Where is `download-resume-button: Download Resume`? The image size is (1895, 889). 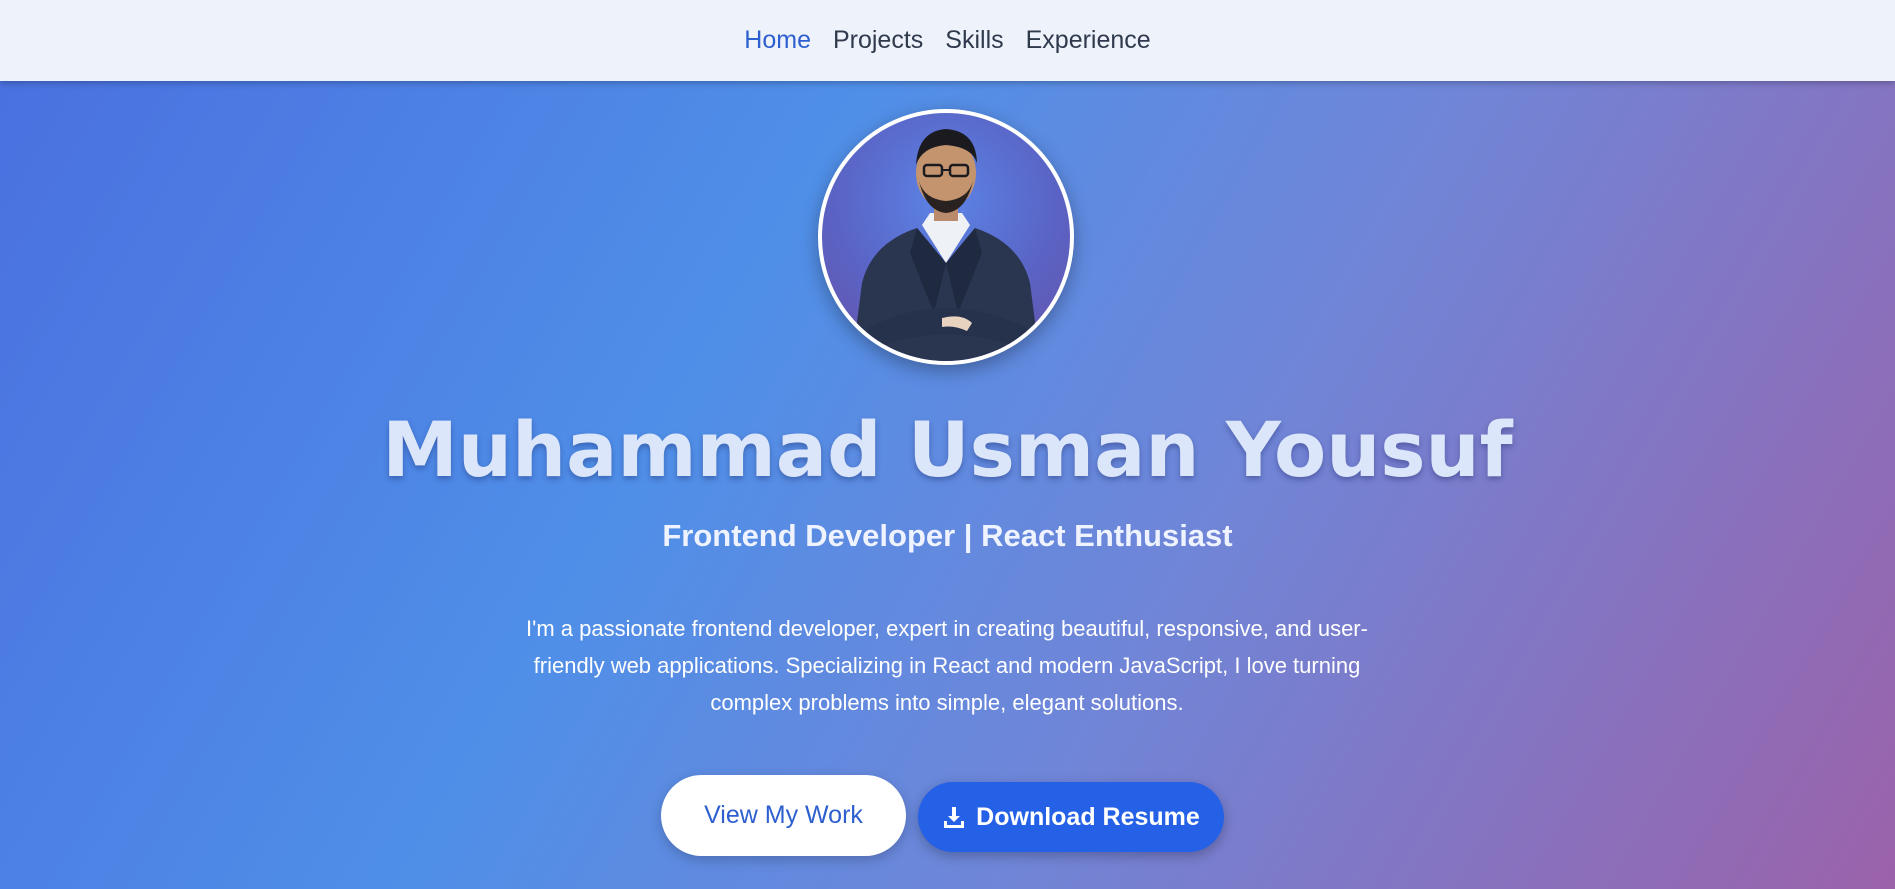
download-resume-button: Download Resume is located at coordinates (1071, 817).